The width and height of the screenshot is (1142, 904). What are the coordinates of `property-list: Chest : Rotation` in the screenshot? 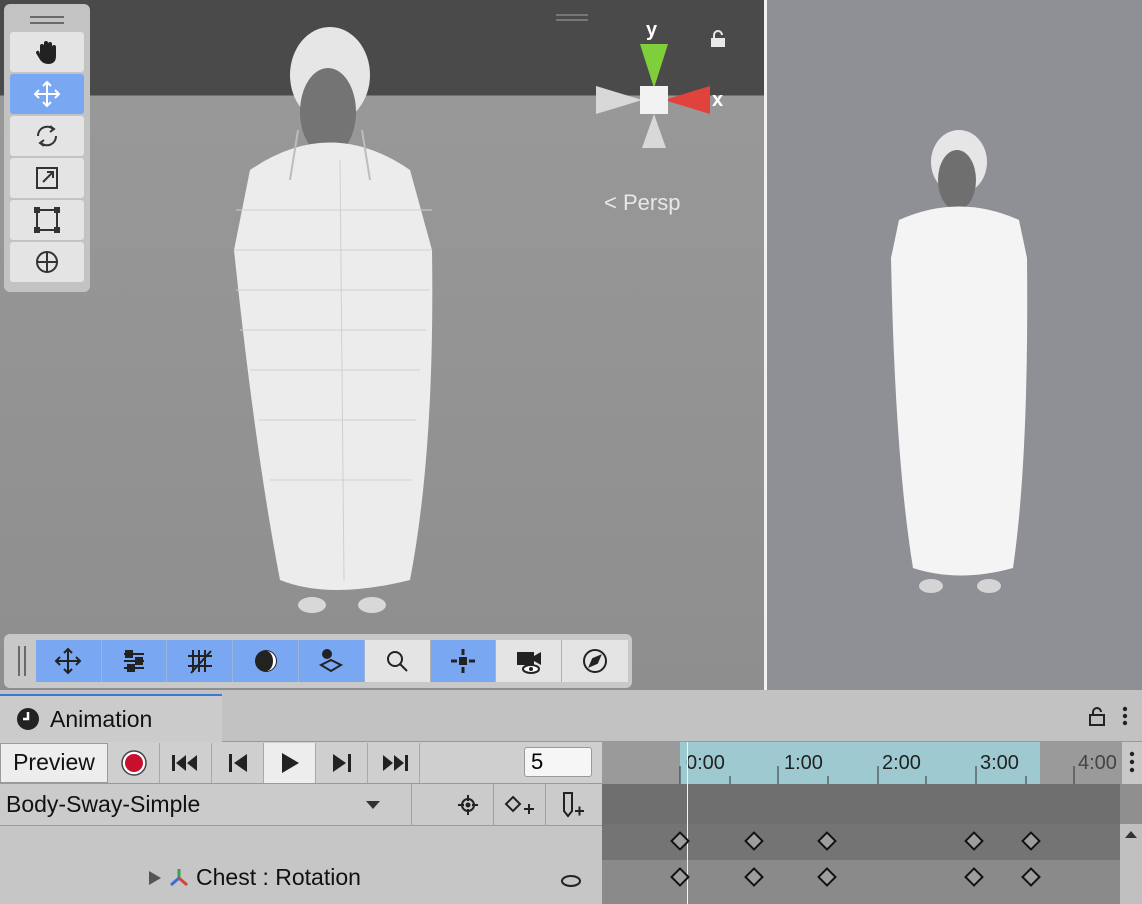 It's located at (301, 865).